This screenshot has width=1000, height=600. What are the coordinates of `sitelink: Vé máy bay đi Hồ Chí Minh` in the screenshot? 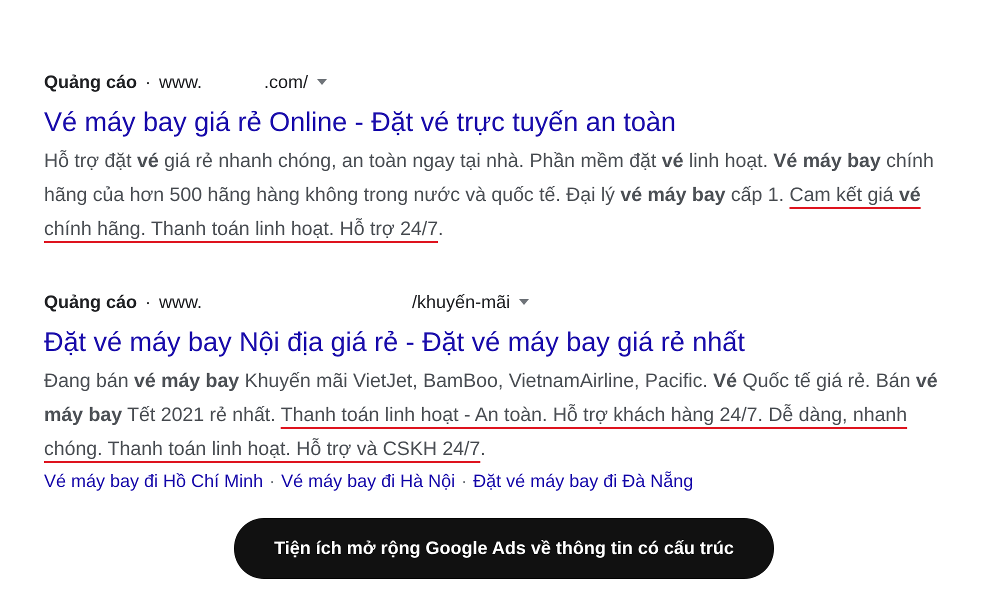 It's located at (154, 481).